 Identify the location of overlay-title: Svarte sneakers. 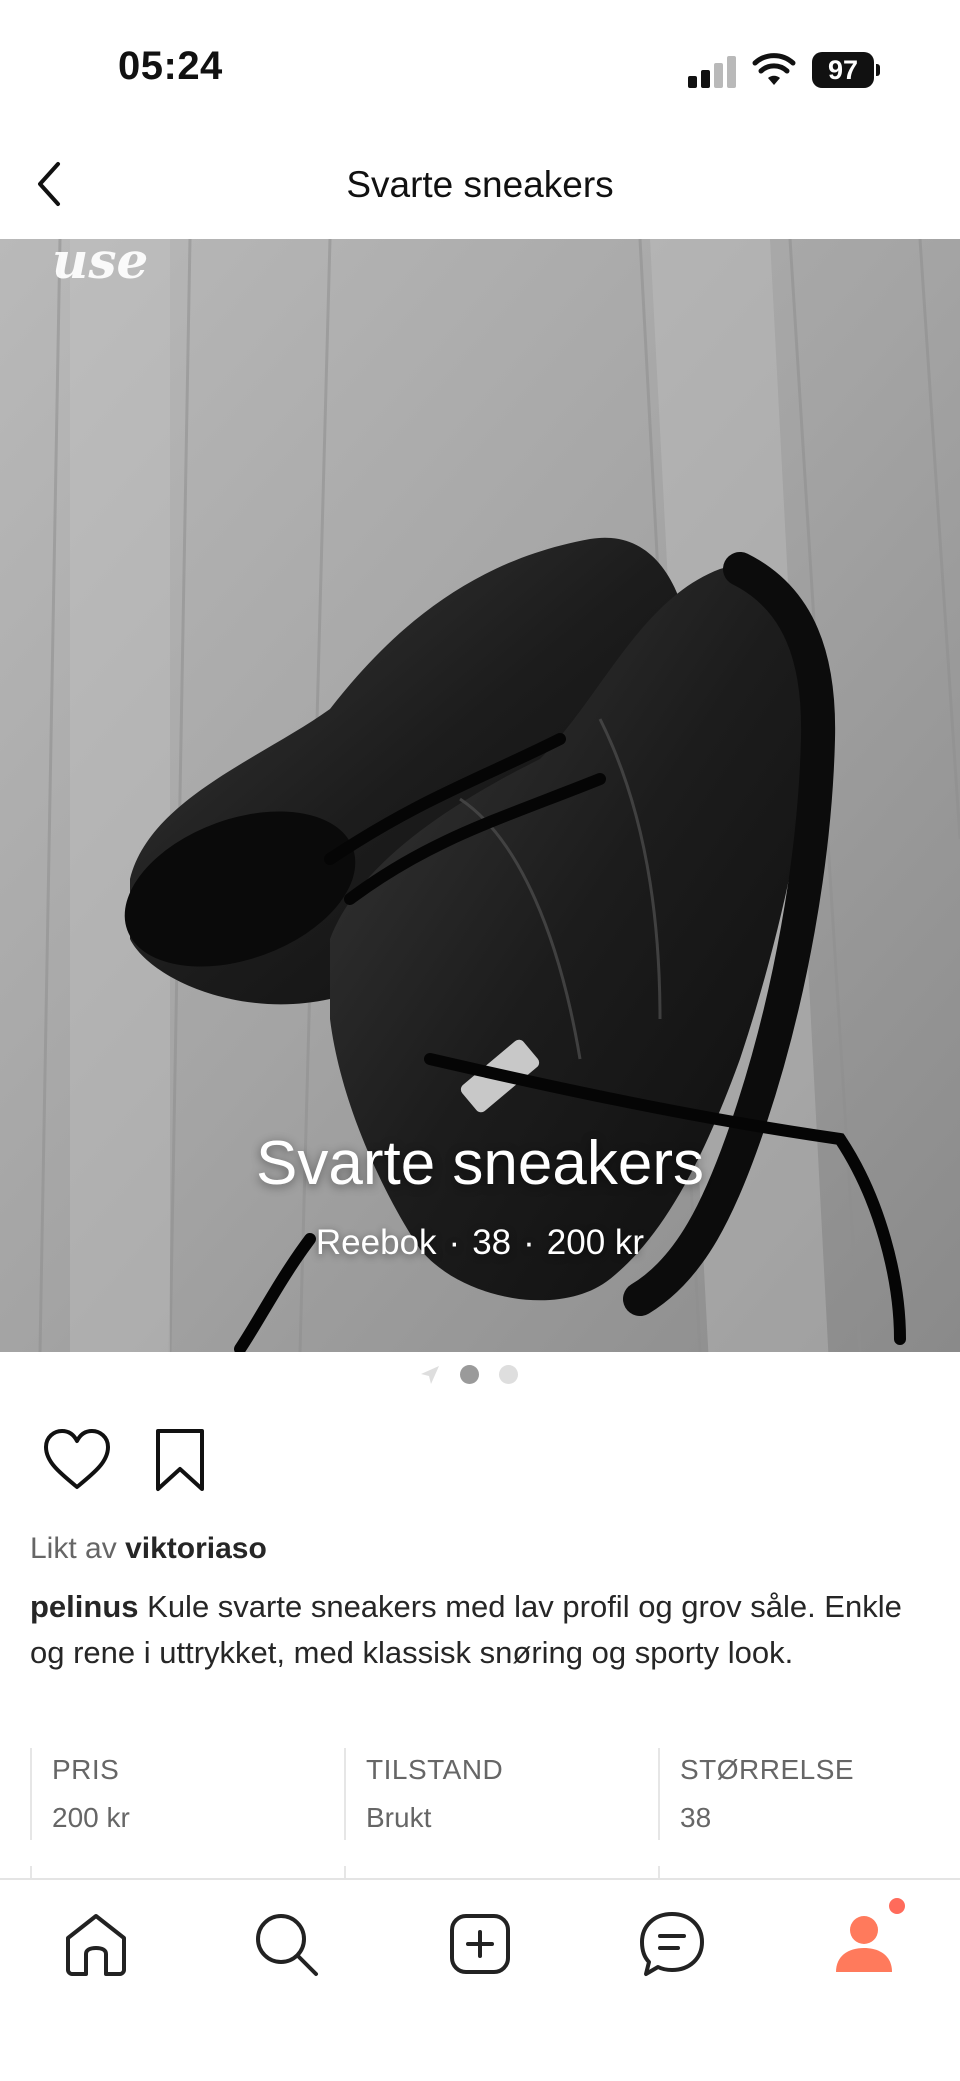
(480, 1163).